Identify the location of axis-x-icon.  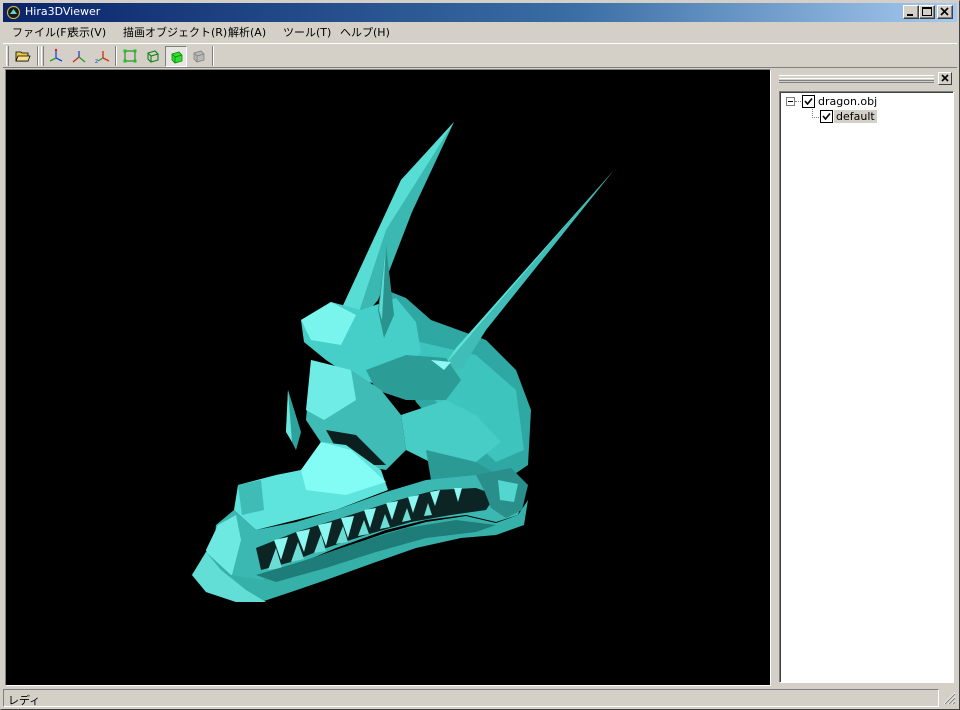
(56, 55).